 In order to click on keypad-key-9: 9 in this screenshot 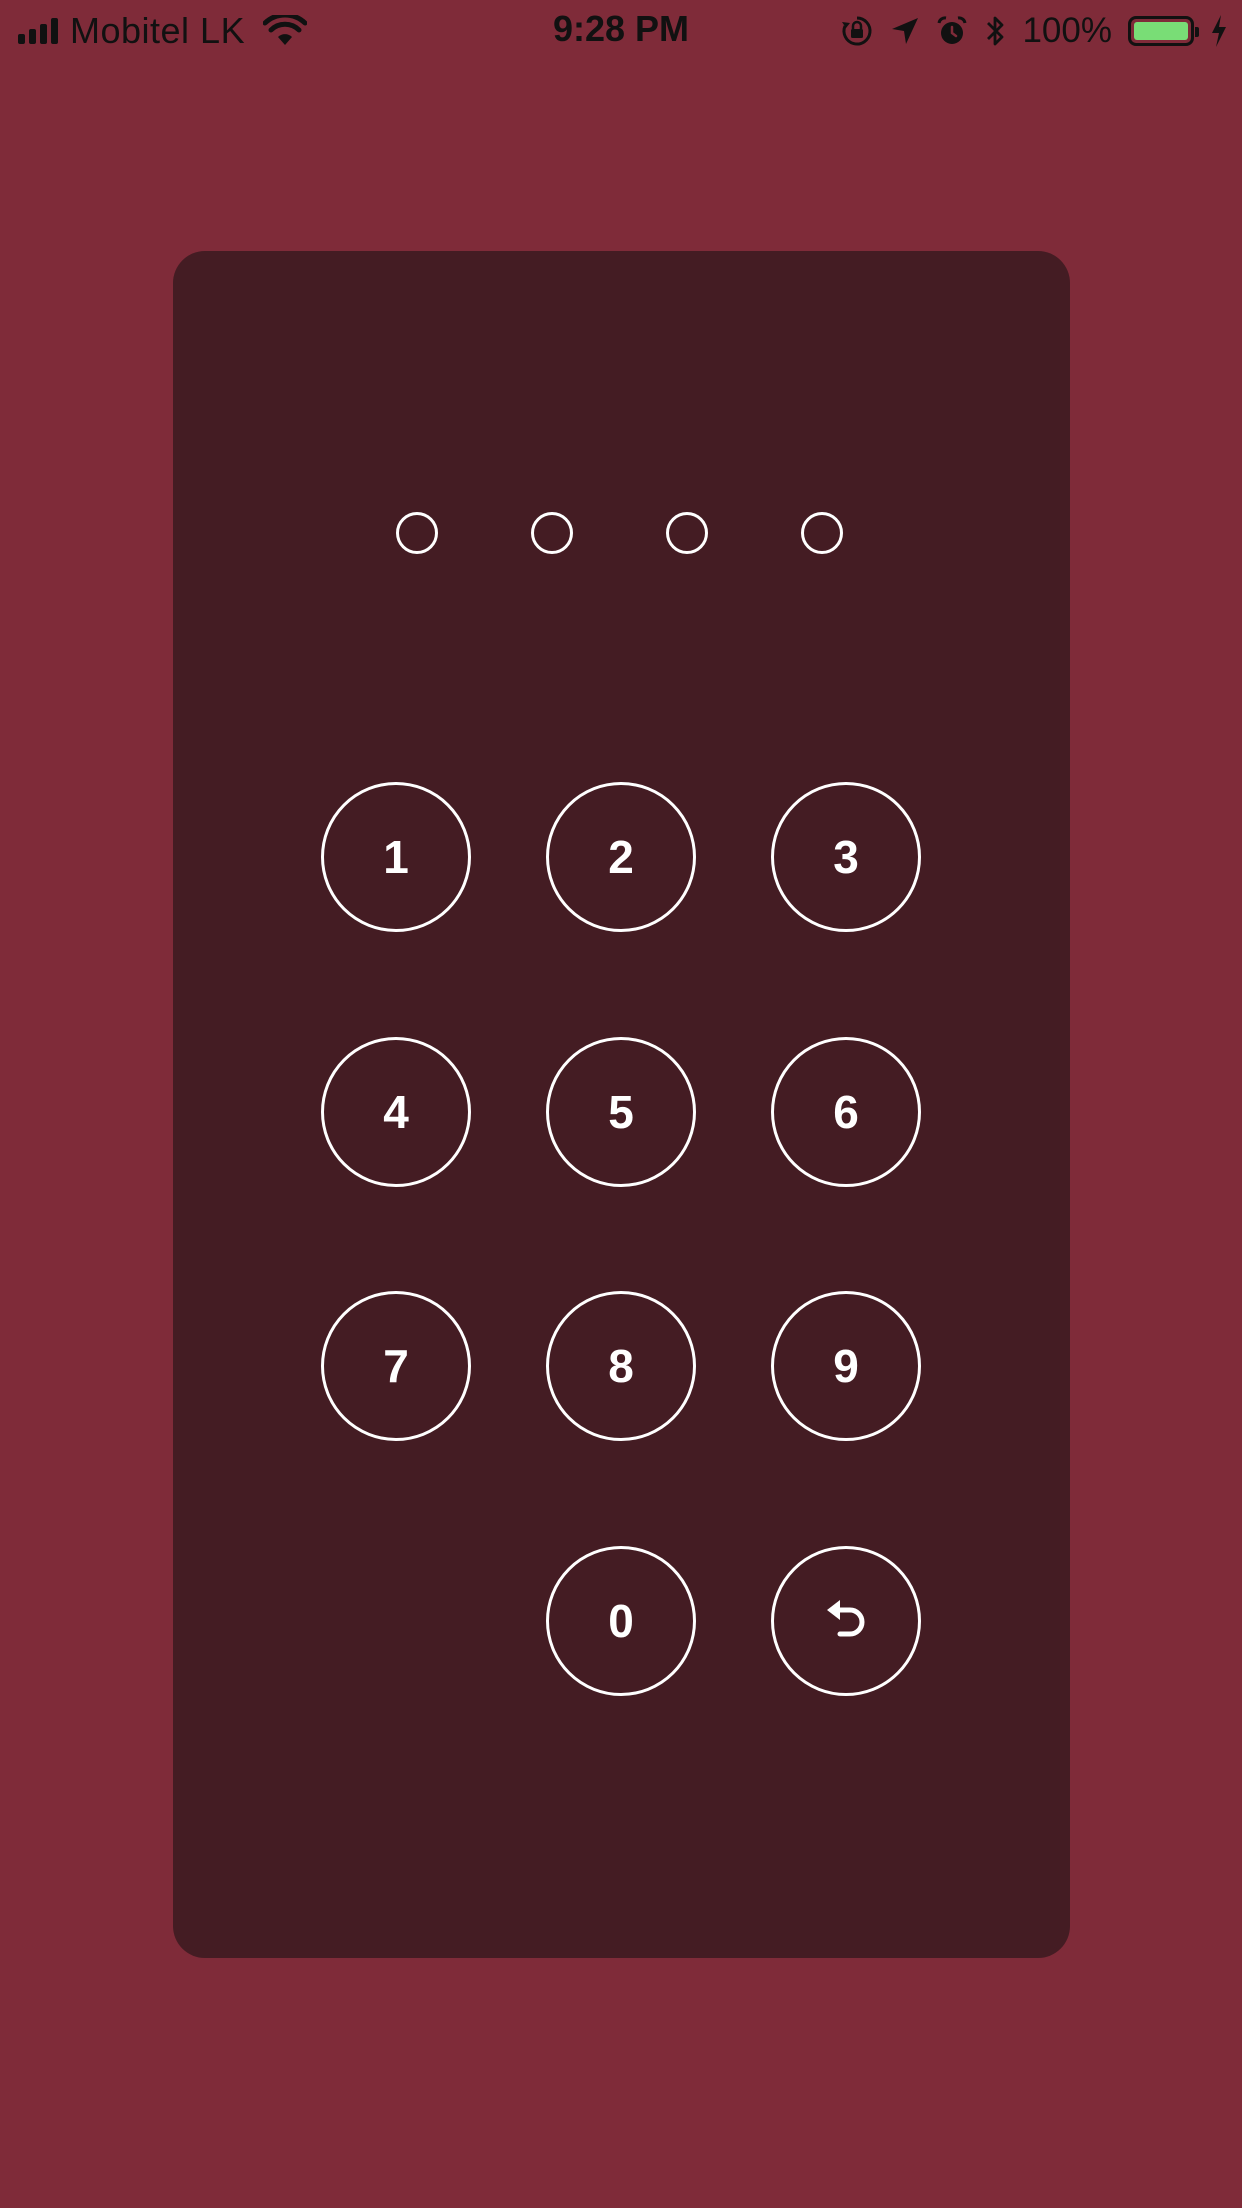, I will do `click(846, 1366)`.